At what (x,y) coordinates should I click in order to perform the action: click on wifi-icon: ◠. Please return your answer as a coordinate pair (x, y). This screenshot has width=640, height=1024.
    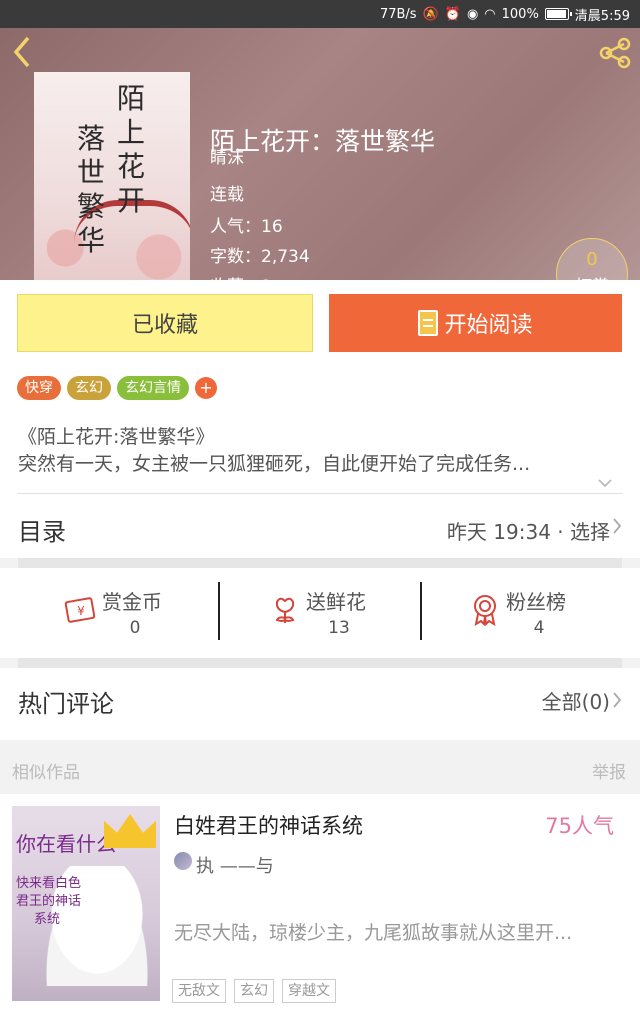
    Looking at the image, I should click on (490, 14).